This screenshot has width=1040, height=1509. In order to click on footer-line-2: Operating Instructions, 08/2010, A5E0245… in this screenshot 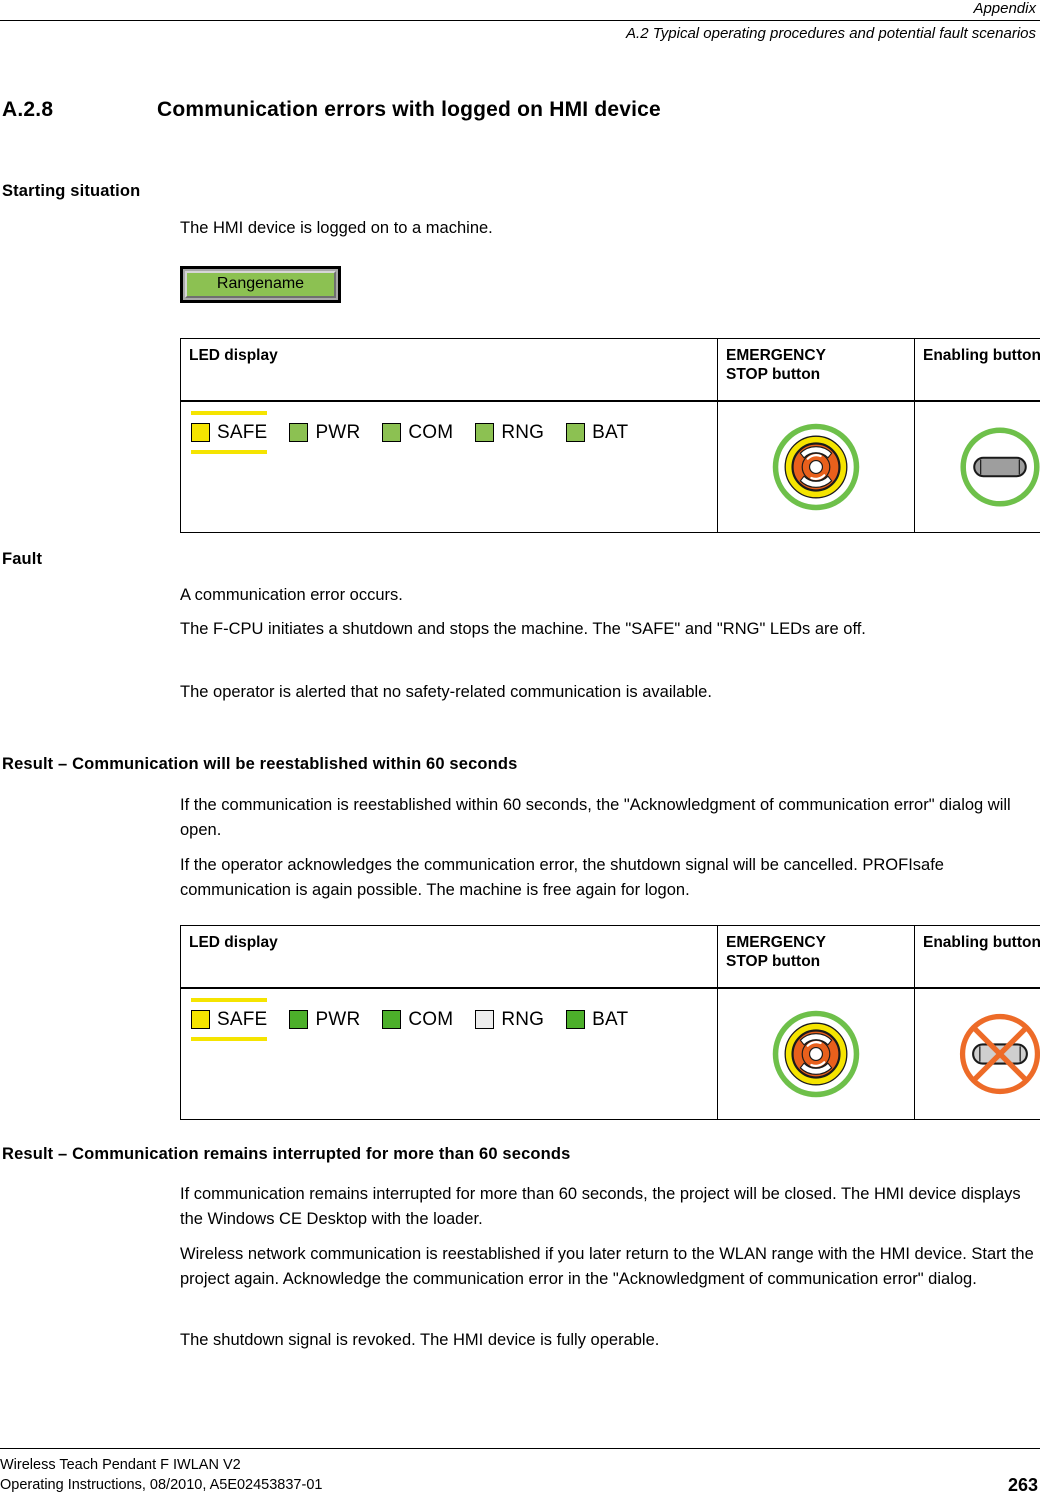, I will do `click(161, 1485)`.